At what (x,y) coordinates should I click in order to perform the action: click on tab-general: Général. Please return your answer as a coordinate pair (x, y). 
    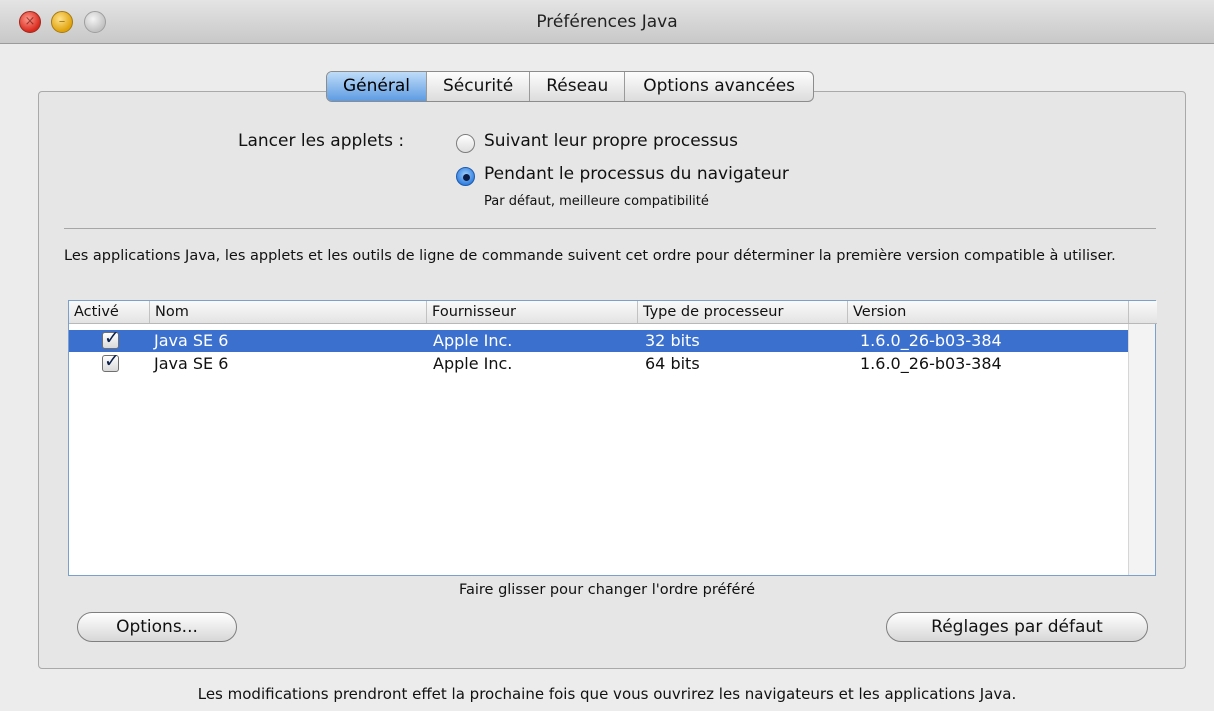
    Looking at the image, I should click on (377, 86).